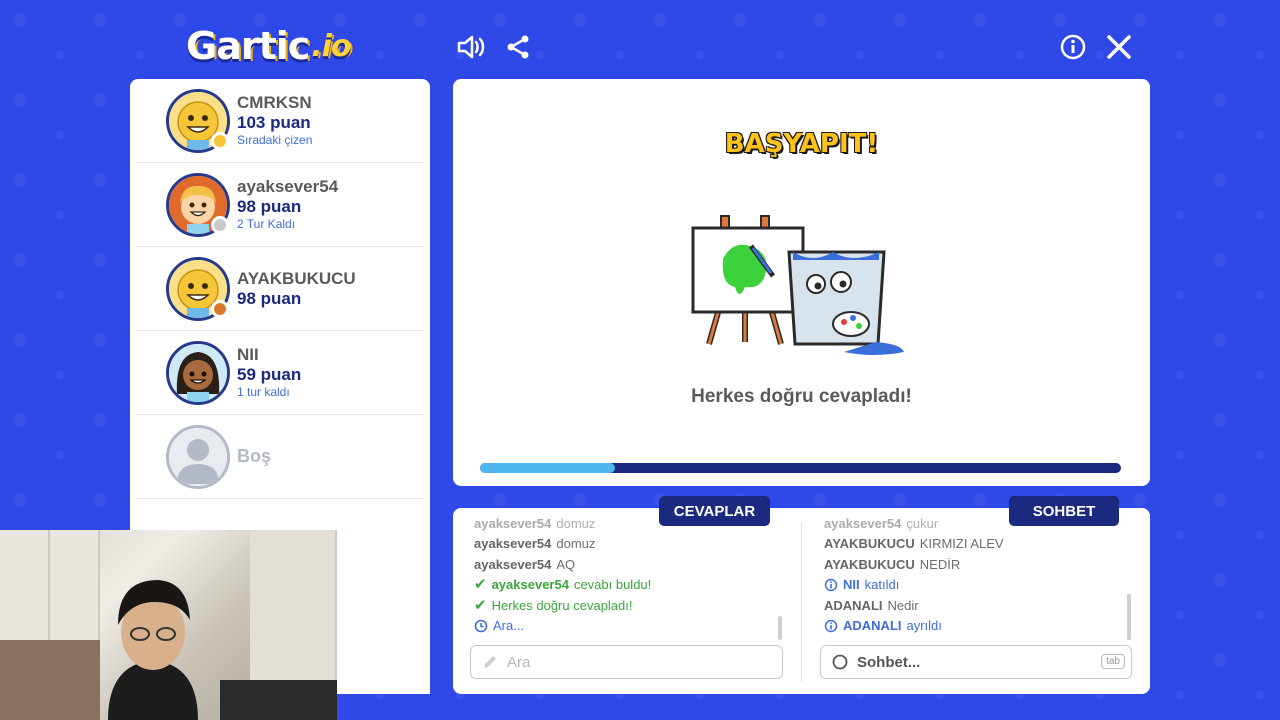 This screenshot has width=1280, height=720. Describe the element at coordinates (624, 565) in the screenshot. I see `list-item: ayaksever54 AQ` at that location.